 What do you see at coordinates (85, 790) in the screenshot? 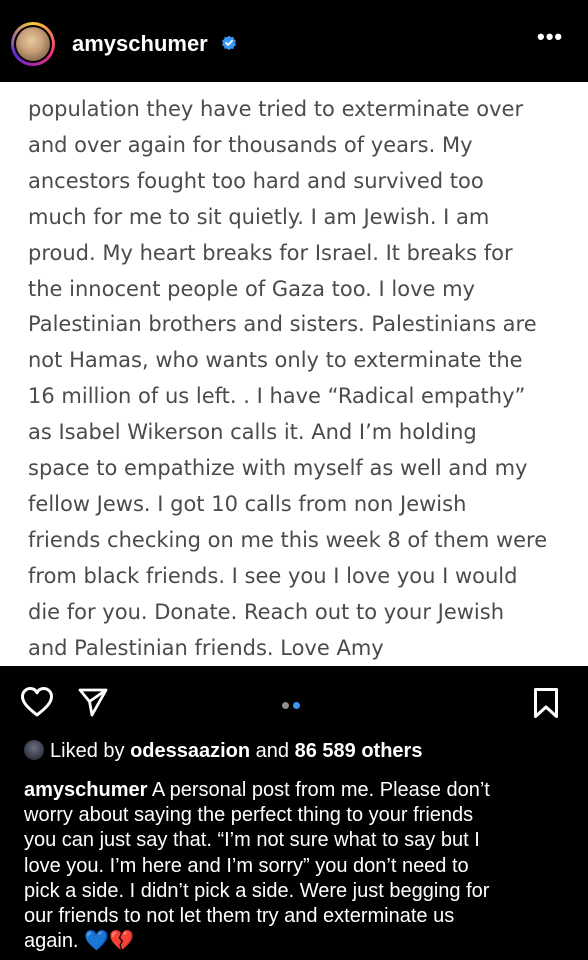
I see `caption-username: amyschumer` at bounding box center [85, 790].